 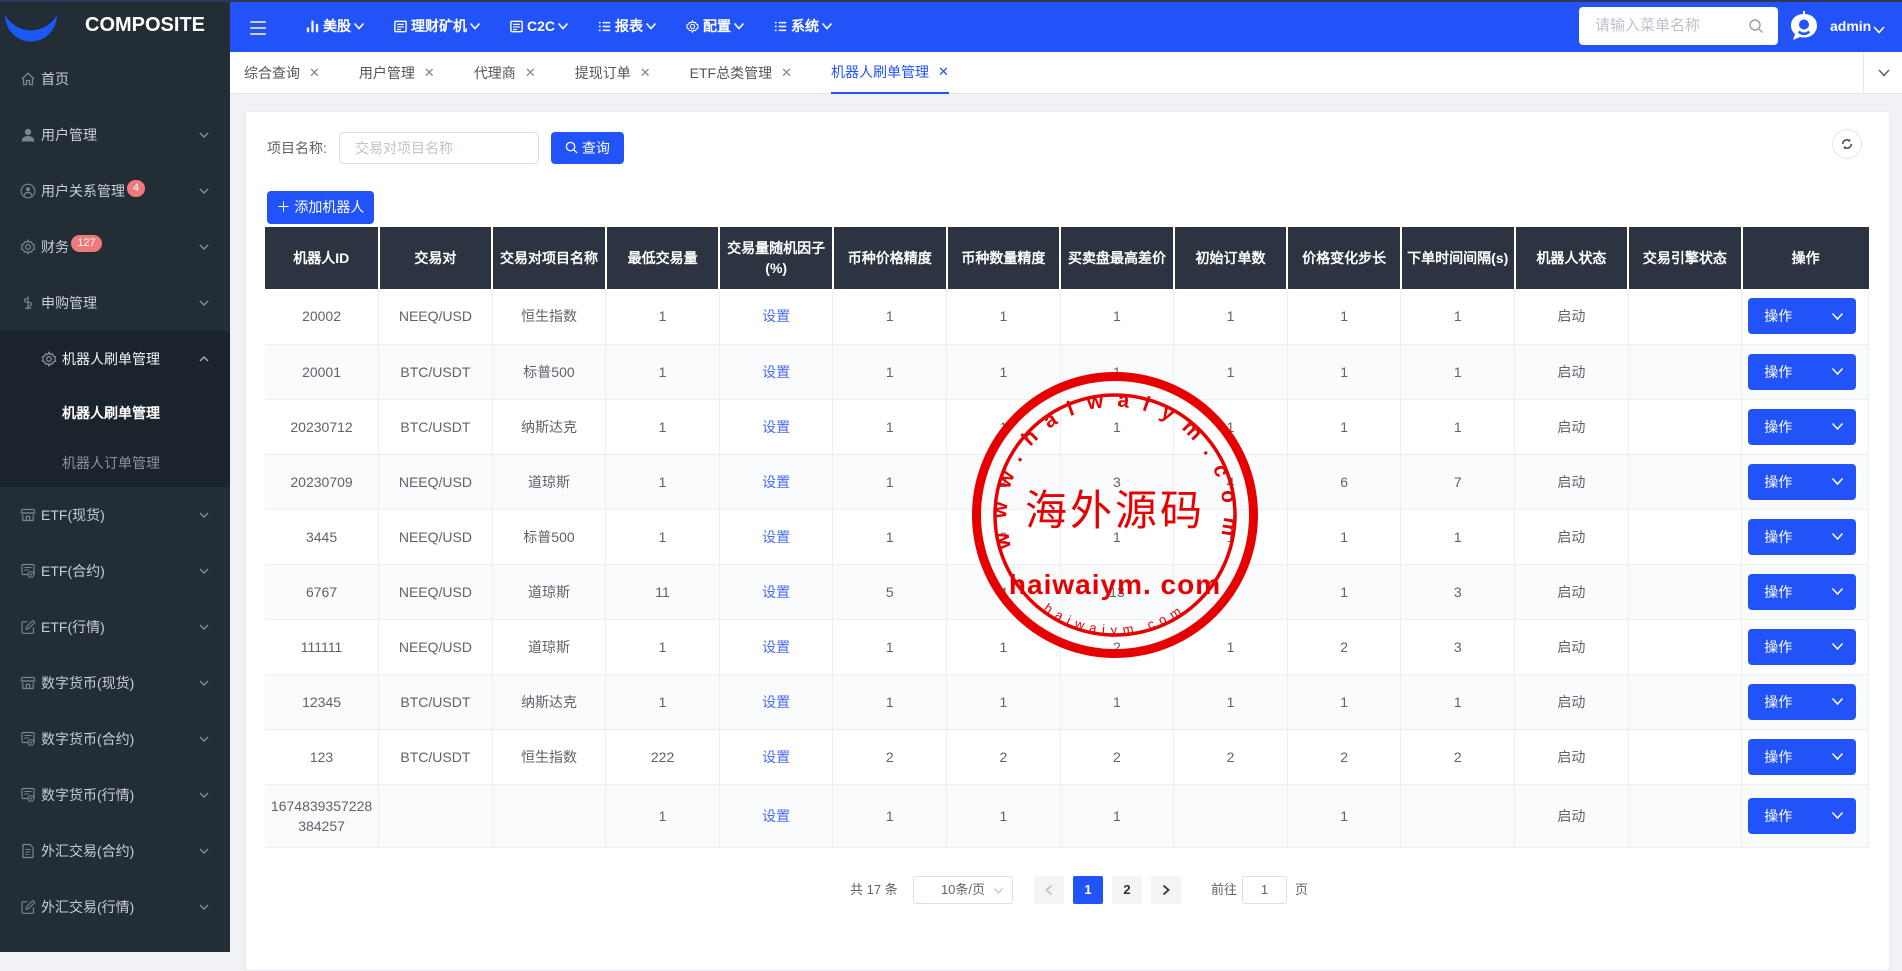 What do you see at coordinates (1114, 618) in the screenshot?
I see `svg-text: haiwaiym.com` at bounding box center [1114, 618].